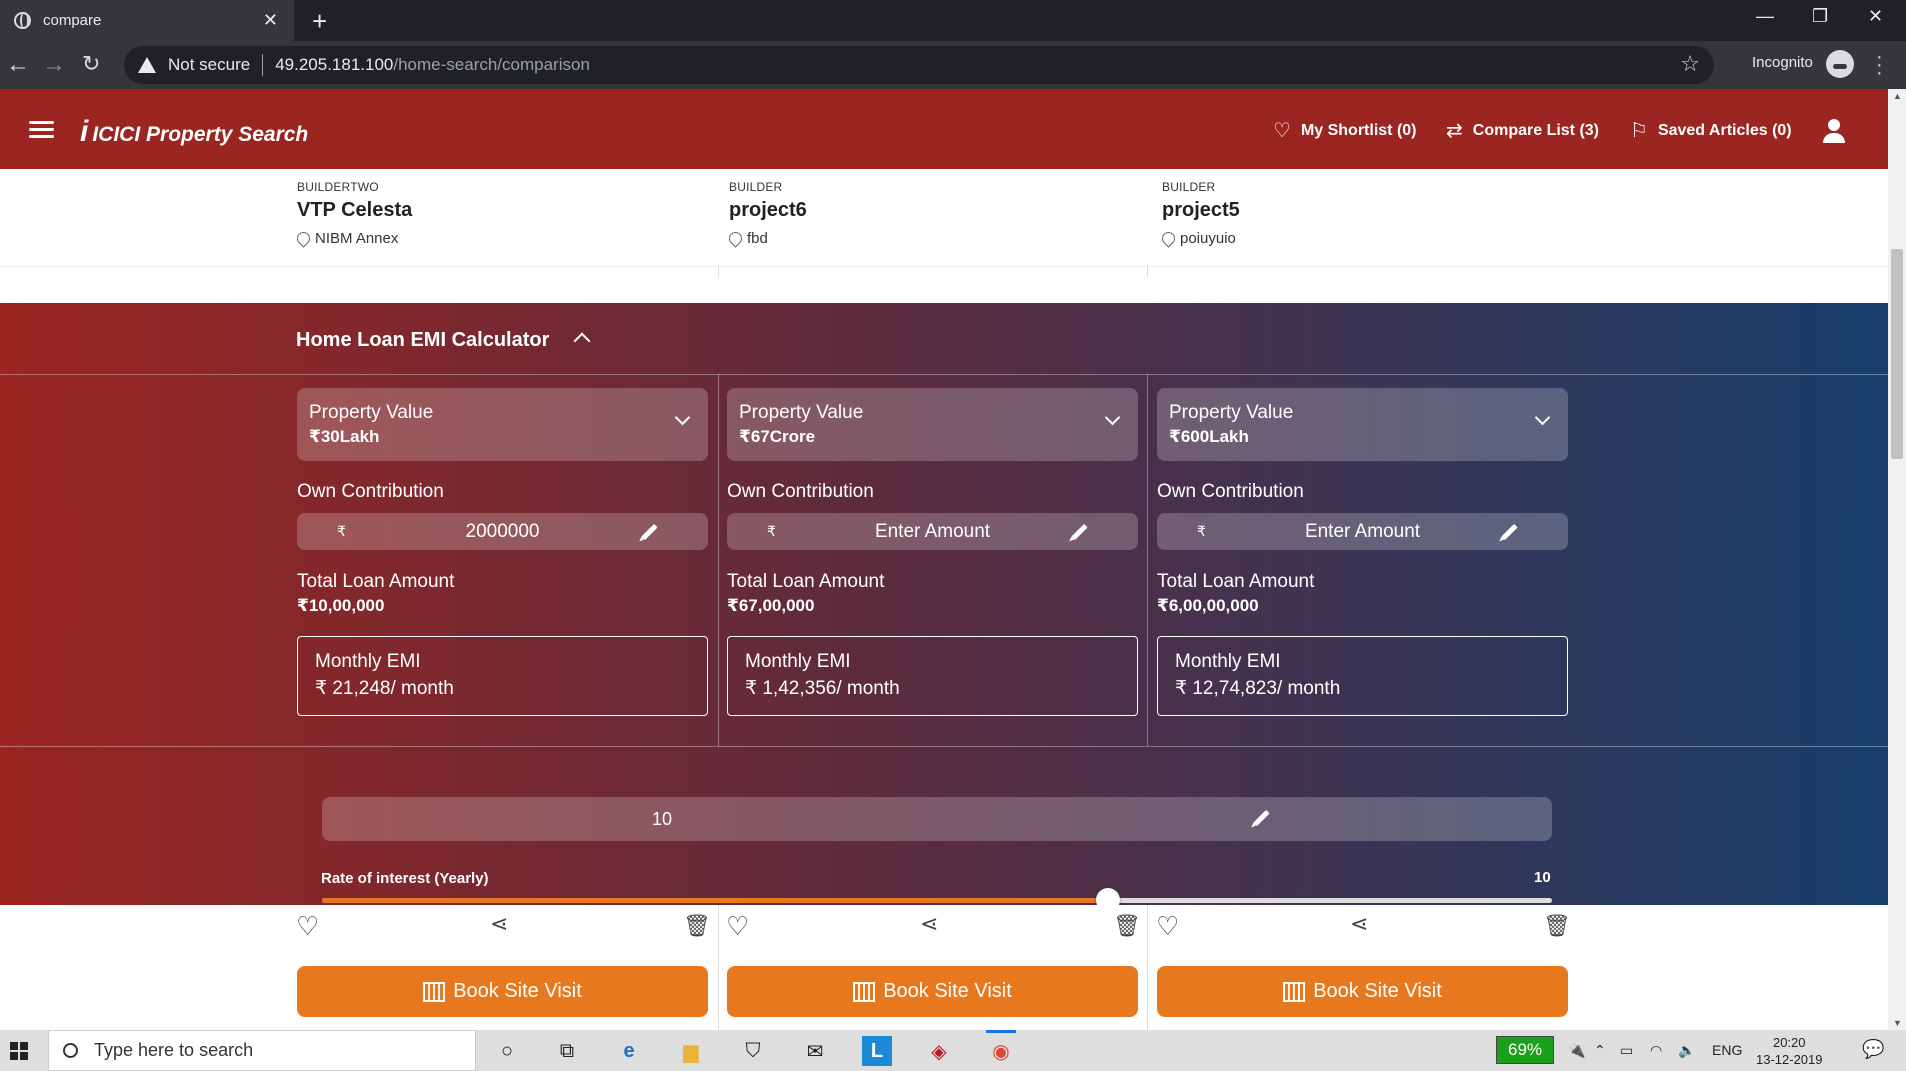 The width and height of the screenshot is (1906, 1071). What do you see at coordinates (1789, 1051) in the screenshot?
I see `system-clock: 20:20 13-12-2019` at bounding box center [1789, 1051].